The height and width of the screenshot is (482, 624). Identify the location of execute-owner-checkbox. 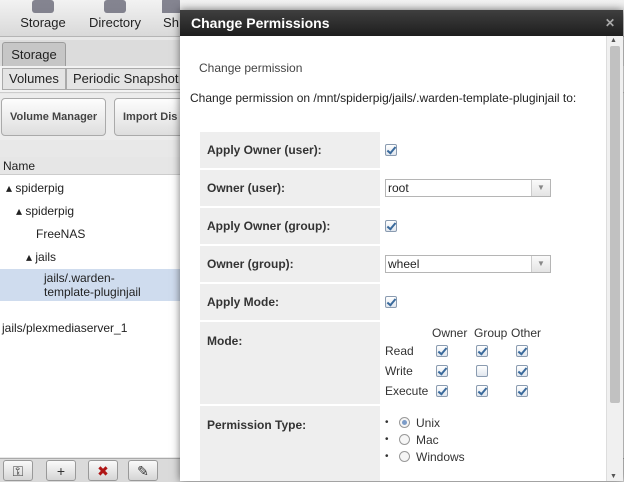
(442, 391).